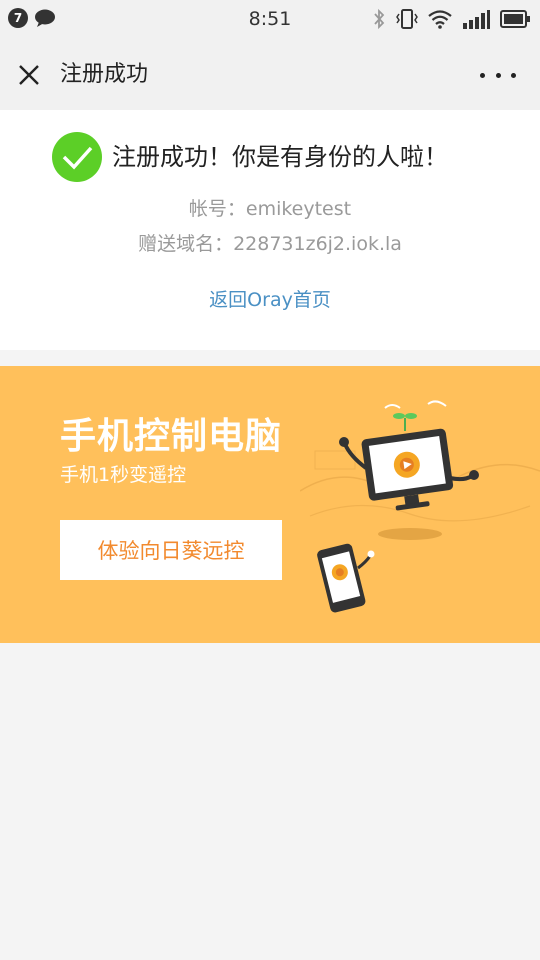 The width and height of the screenshot is (540, 960). I want to click on promo-subtitle: 手机1秒变遥控, so click(123, 475).